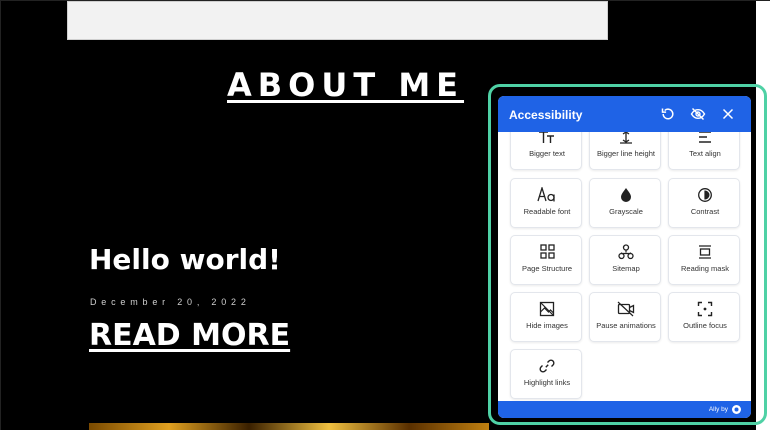 This screenshot has height=432, width=772. I want to click on hide-panel-button, so click(698, 114).